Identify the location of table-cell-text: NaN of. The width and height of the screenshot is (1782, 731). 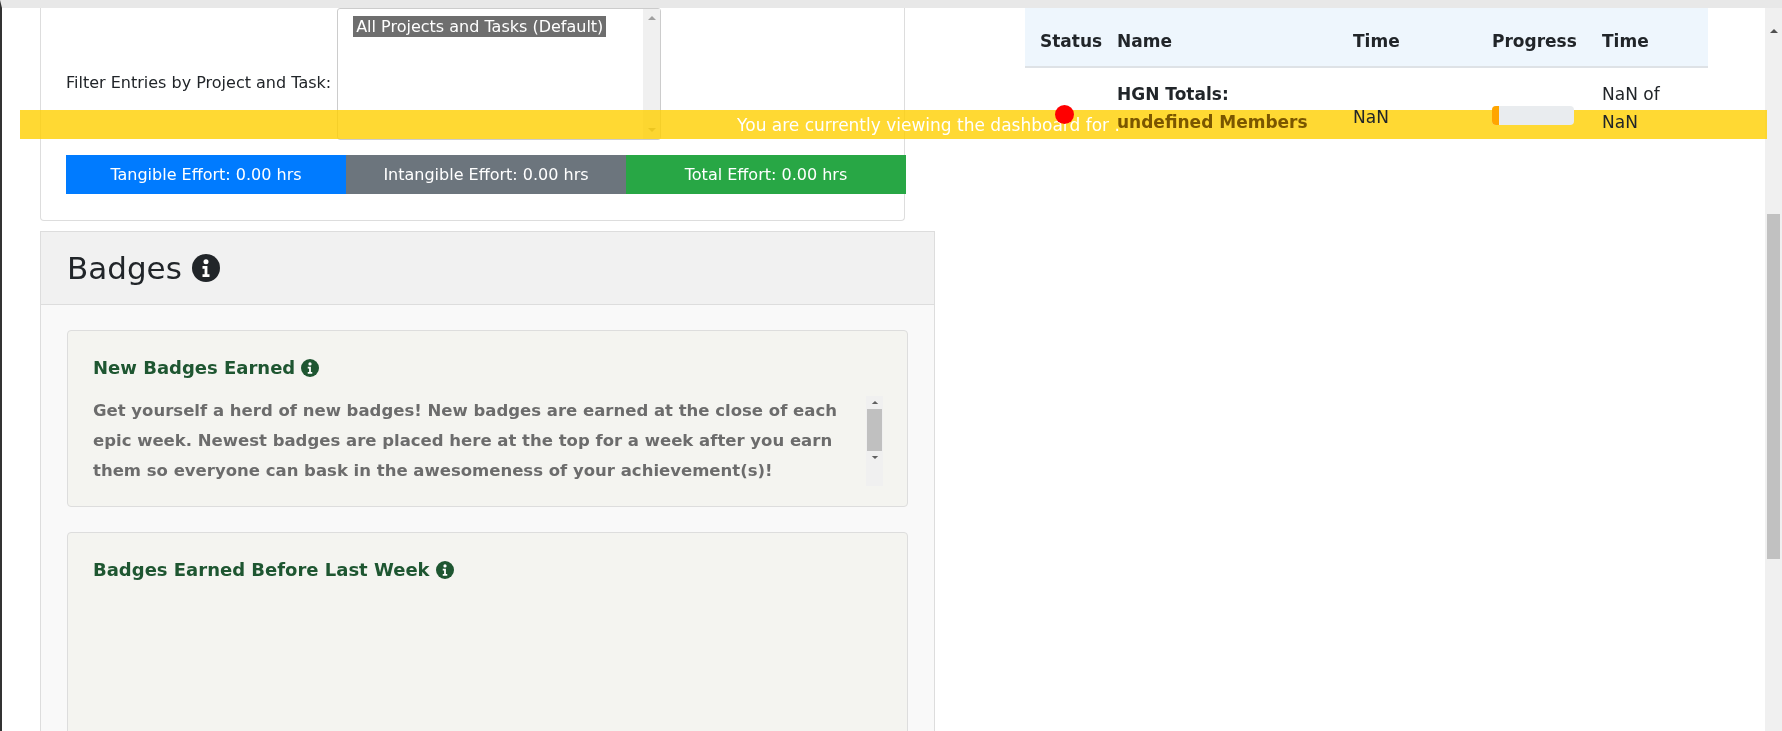
(1631, 94).